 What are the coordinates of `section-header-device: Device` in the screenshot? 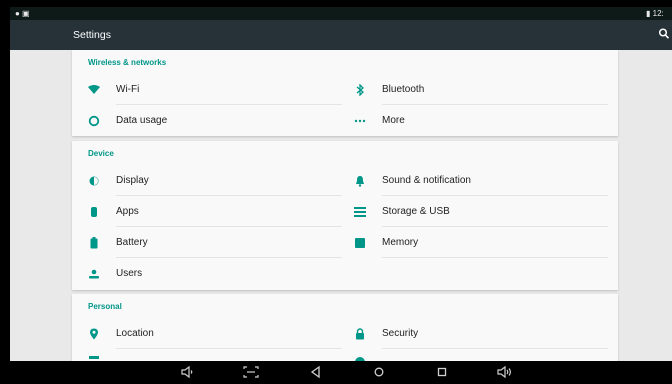 It's located at (101, 153).